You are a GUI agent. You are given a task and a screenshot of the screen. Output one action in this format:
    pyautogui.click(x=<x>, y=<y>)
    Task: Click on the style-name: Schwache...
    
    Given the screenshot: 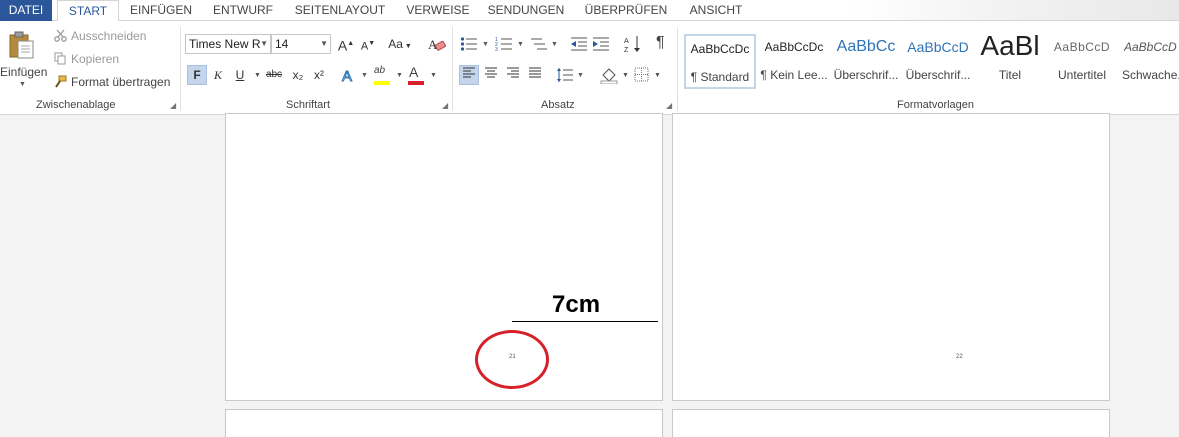 What is the action you would take?
    pyautogui.click(x=1150, y=75)
    